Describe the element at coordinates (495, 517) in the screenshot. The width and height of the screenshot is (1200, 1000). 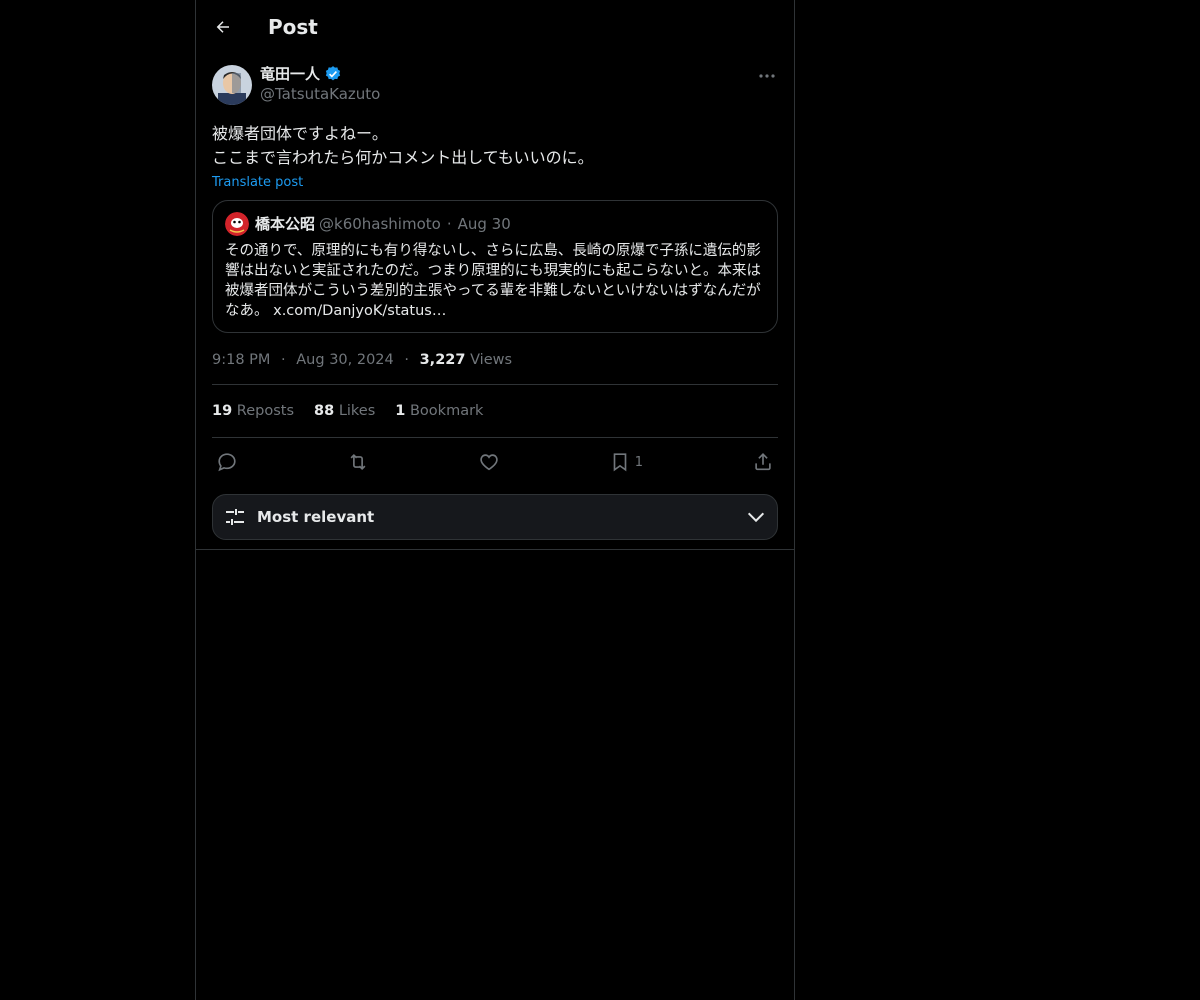
I see `reply-sort-dropdown: Most relevant` at that location.